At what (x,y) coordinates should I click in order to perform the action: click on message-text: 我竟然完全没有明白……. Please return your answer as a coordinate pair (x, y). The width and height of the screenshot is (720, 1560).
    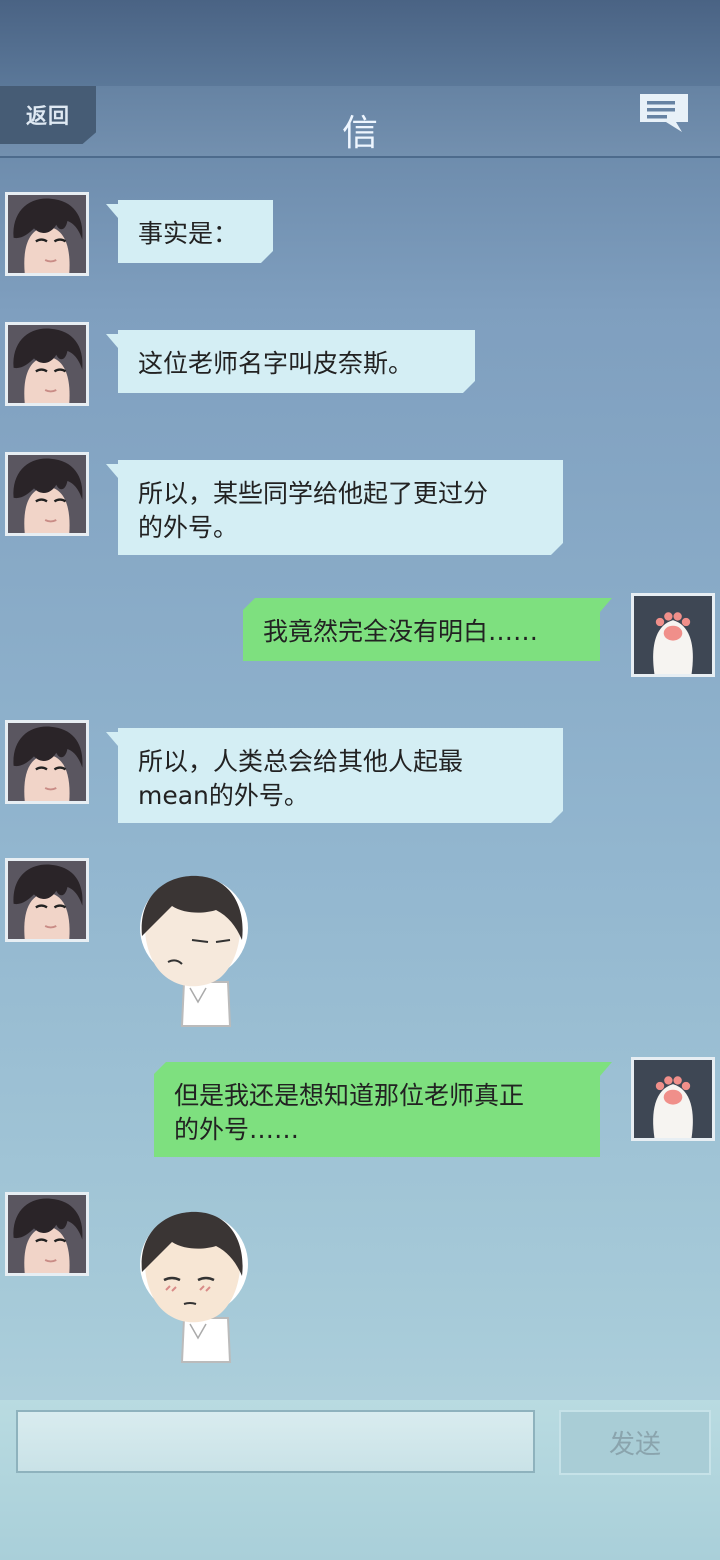
    Looking at the image, I should click on (401, 631).